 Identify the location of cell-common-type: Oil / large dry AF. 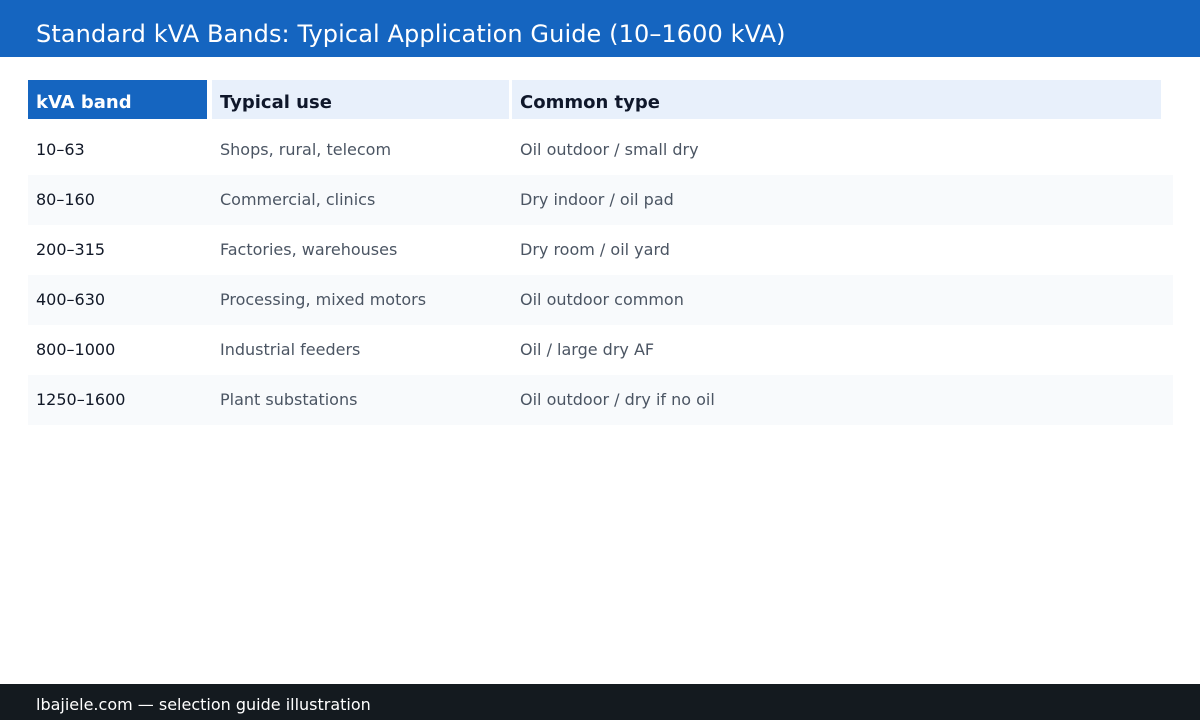
(587, 349).